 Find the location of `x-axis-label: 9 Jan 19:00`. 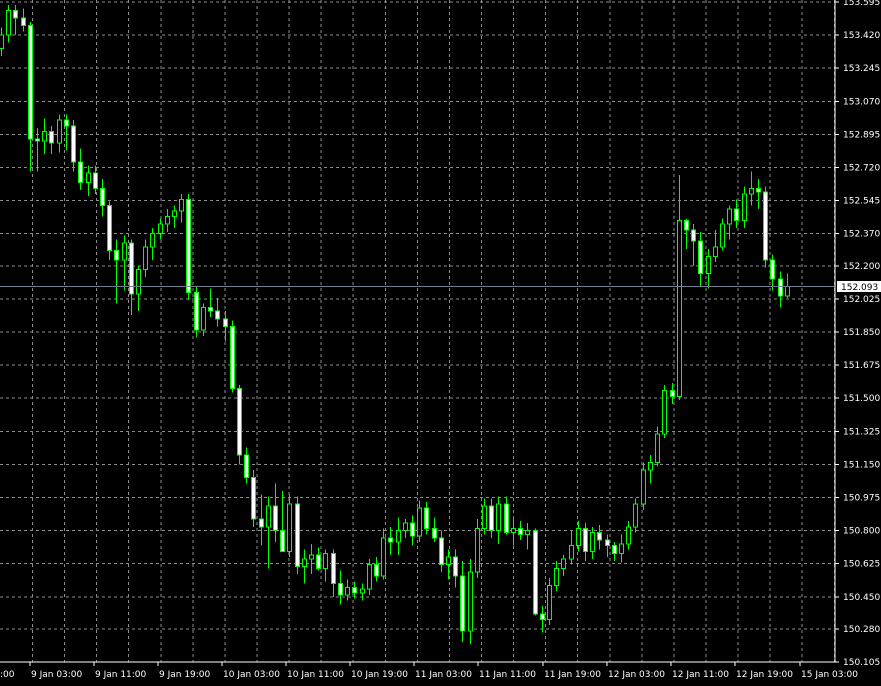

x-axis-label: 9 Jan 19:00 is located at coordinates (185, 675).